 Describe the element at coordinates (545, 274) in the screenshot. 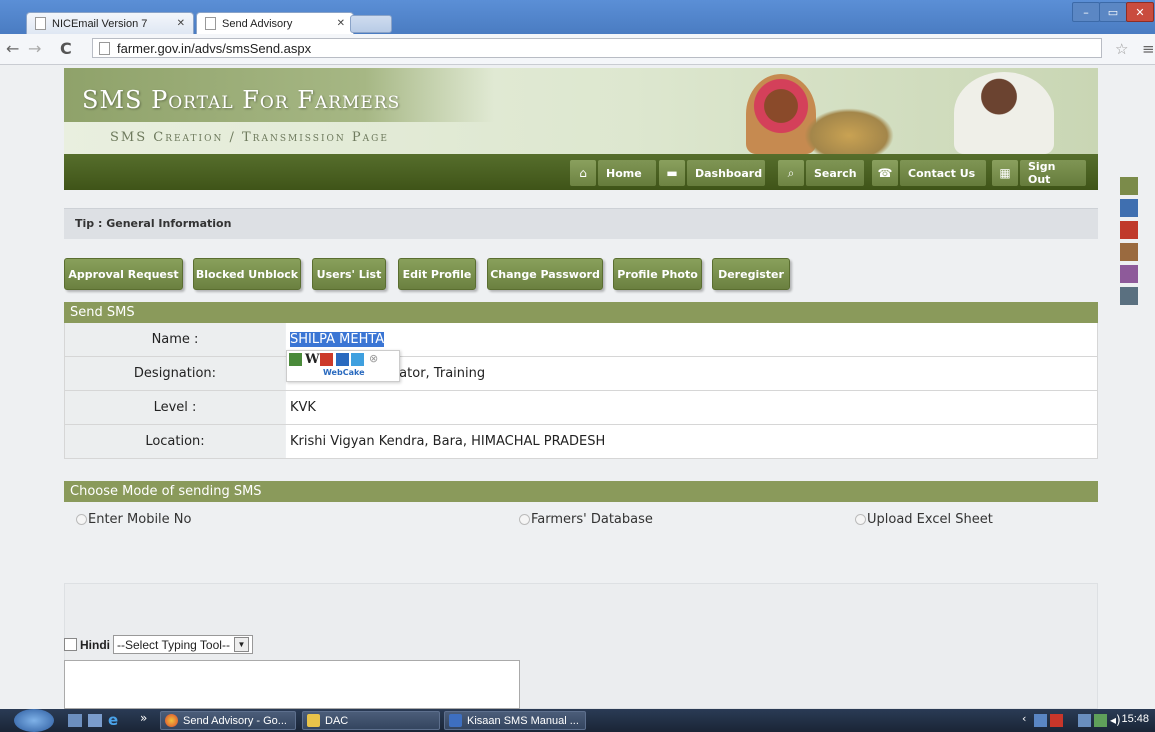

I see `change-password-button: Change Password` at that location.